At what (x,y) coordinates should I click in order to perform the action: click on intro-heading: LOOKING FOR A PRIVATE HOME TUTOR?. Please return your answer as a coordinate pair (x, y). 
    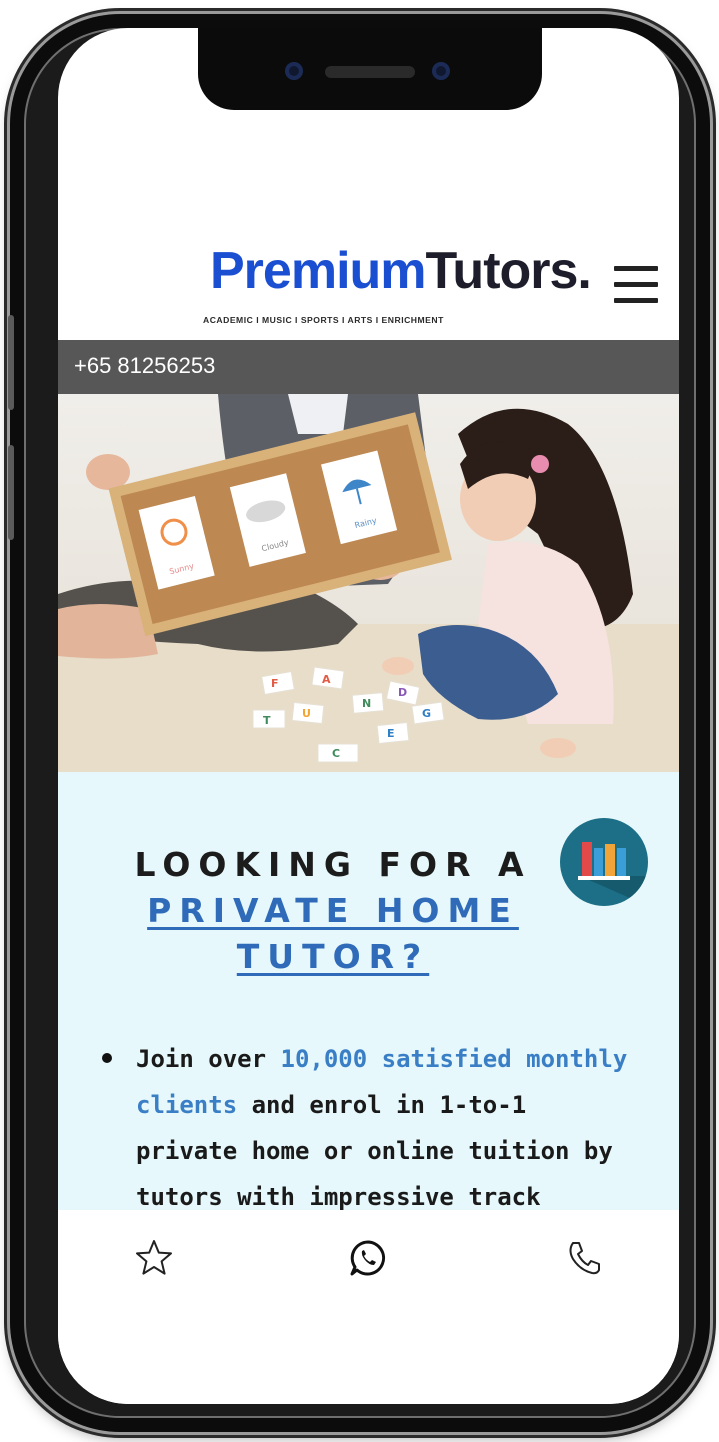
    Looking at the image, I should click on (333, 911).